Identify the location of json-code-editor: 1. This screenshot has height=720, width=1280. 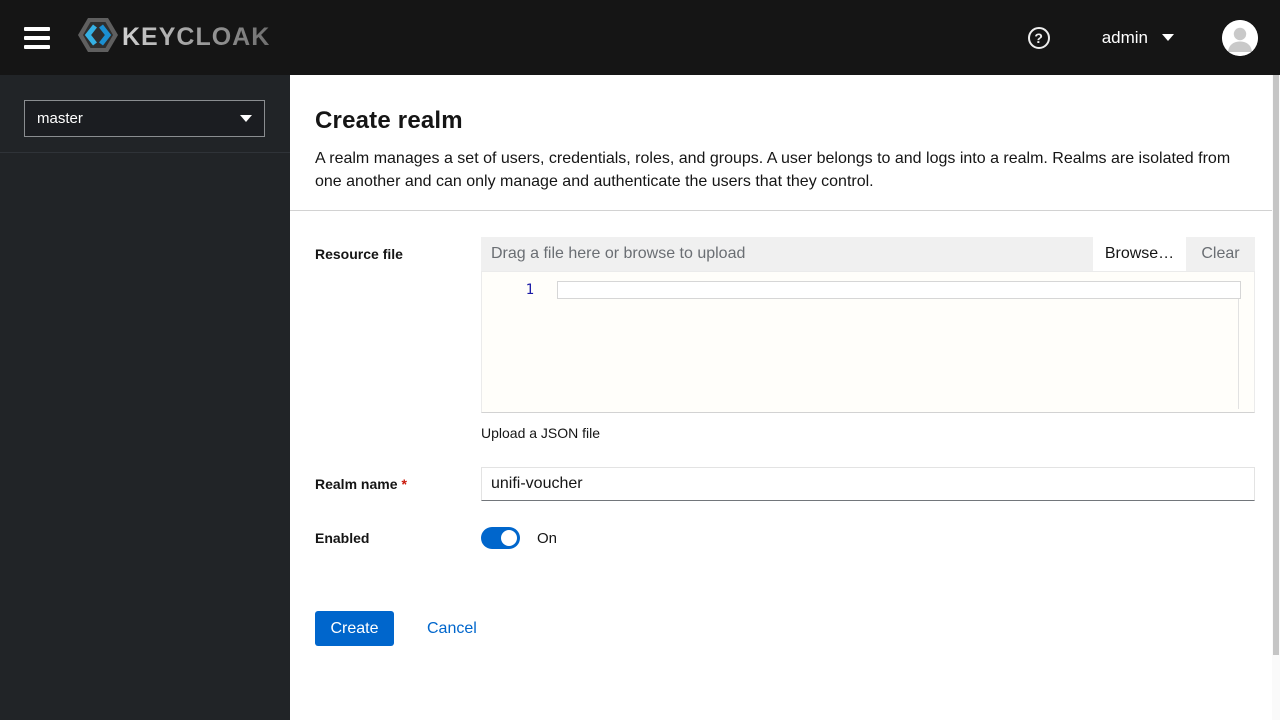
(868, 342).